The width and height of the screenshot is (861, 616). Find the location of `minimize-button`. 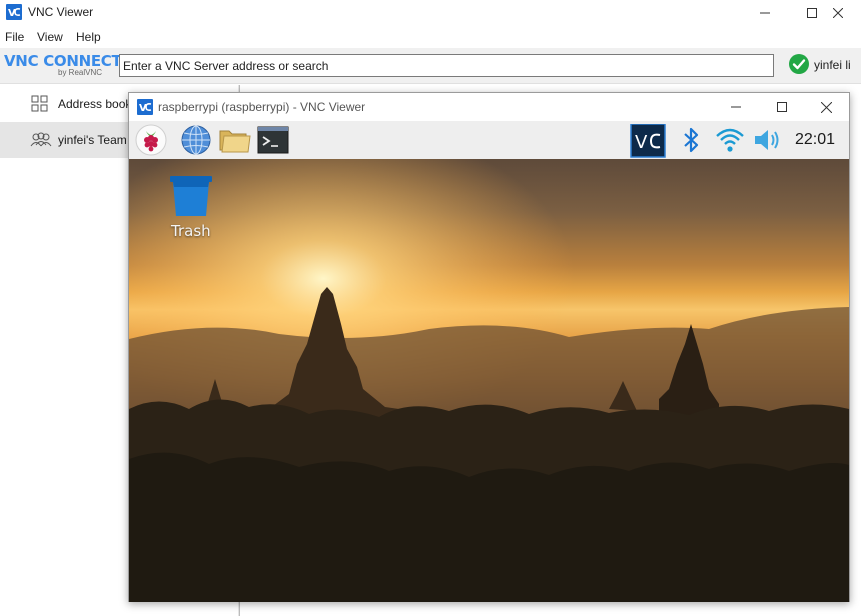

minimize-button is located at coordinates (765, 12).